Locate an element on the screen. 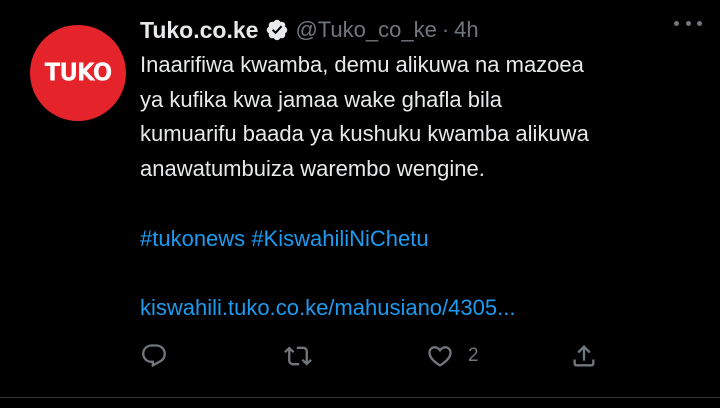  tweet-text-line: ya kufika kwa jamaa wake ghafla bila is located at coordinates (321, 99).